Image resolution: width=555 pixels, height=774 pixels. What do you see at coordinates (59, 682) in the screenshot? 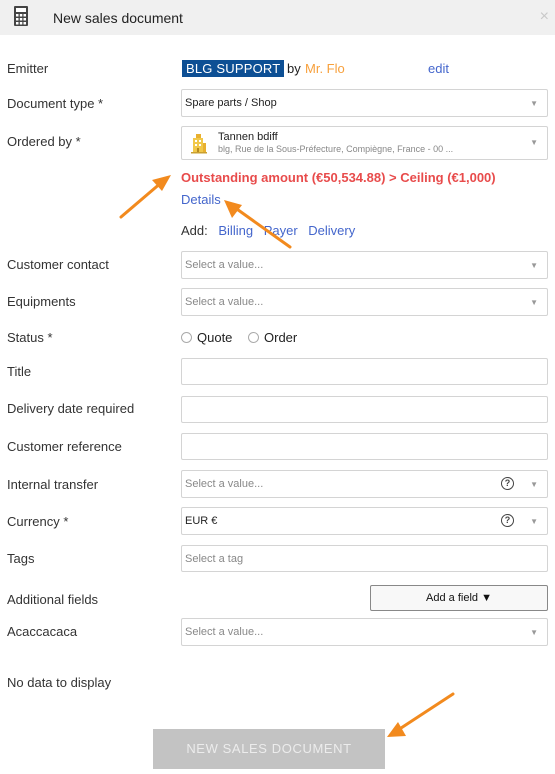
I see `no-data-text: No data to display` at bounding box center [59, 682].